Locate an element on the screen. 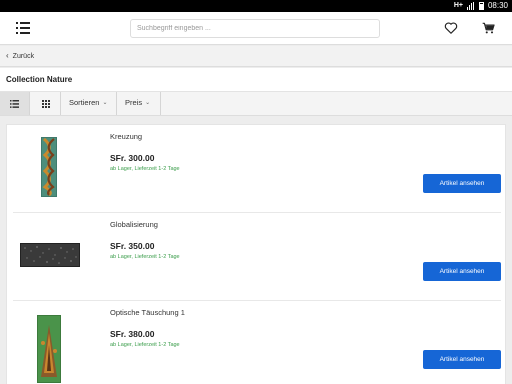  search-input is located at coordinates (255, 28).